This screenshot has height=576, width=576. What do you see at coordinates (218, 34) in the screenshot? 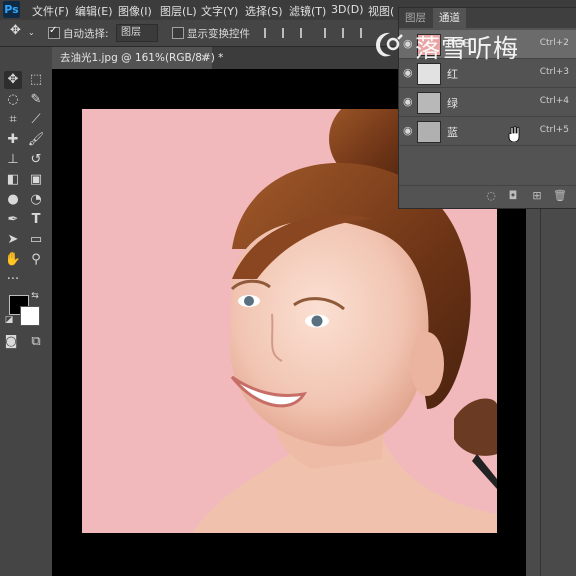
I see `show-transform-label: 显示变换控件` at bounding box center [218, 34].